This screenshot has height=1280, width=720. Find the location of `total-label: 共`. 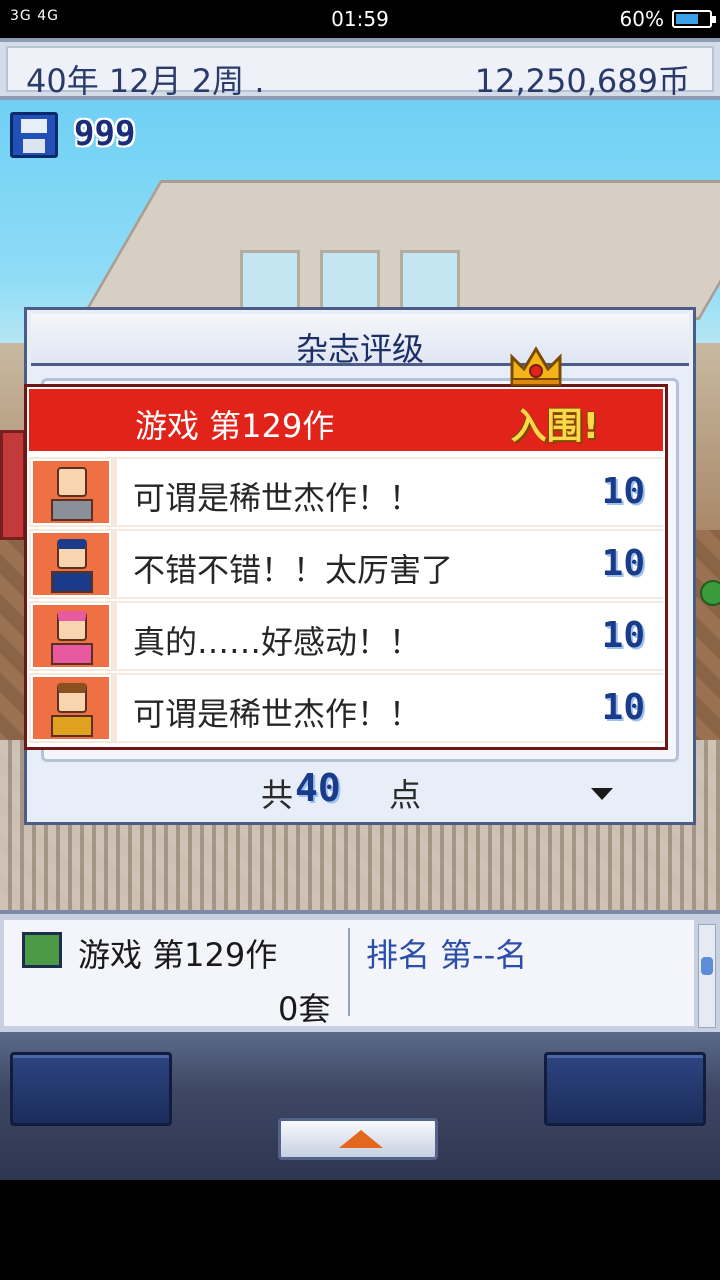

total-label: 共 is located at coordinates (277, 795).